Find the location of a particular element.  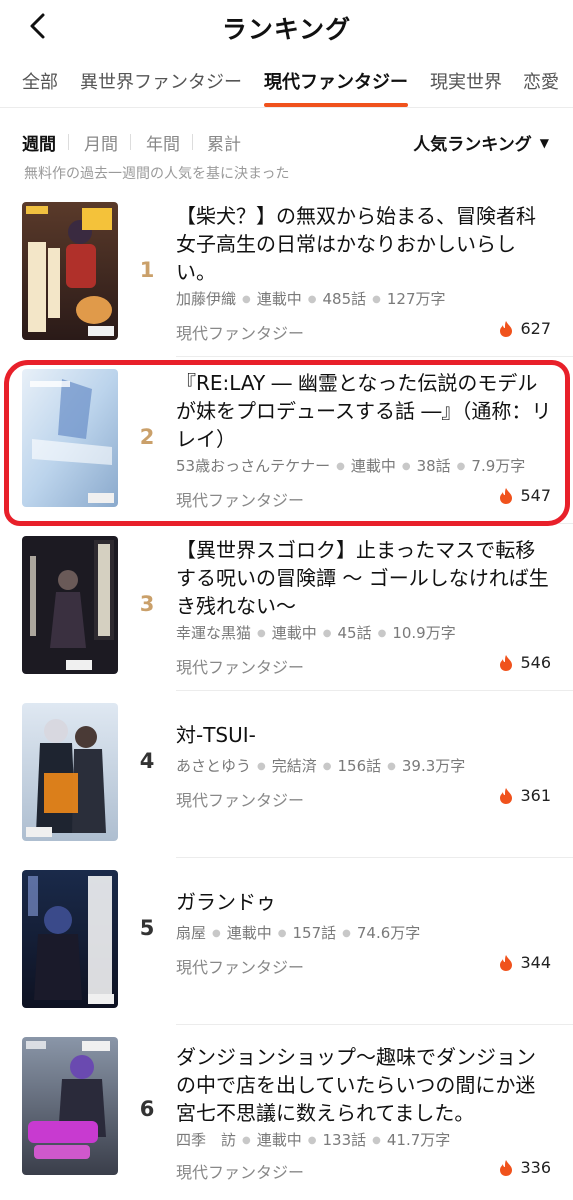

author-name: あさとゆう is located at coordinates (214, 766).